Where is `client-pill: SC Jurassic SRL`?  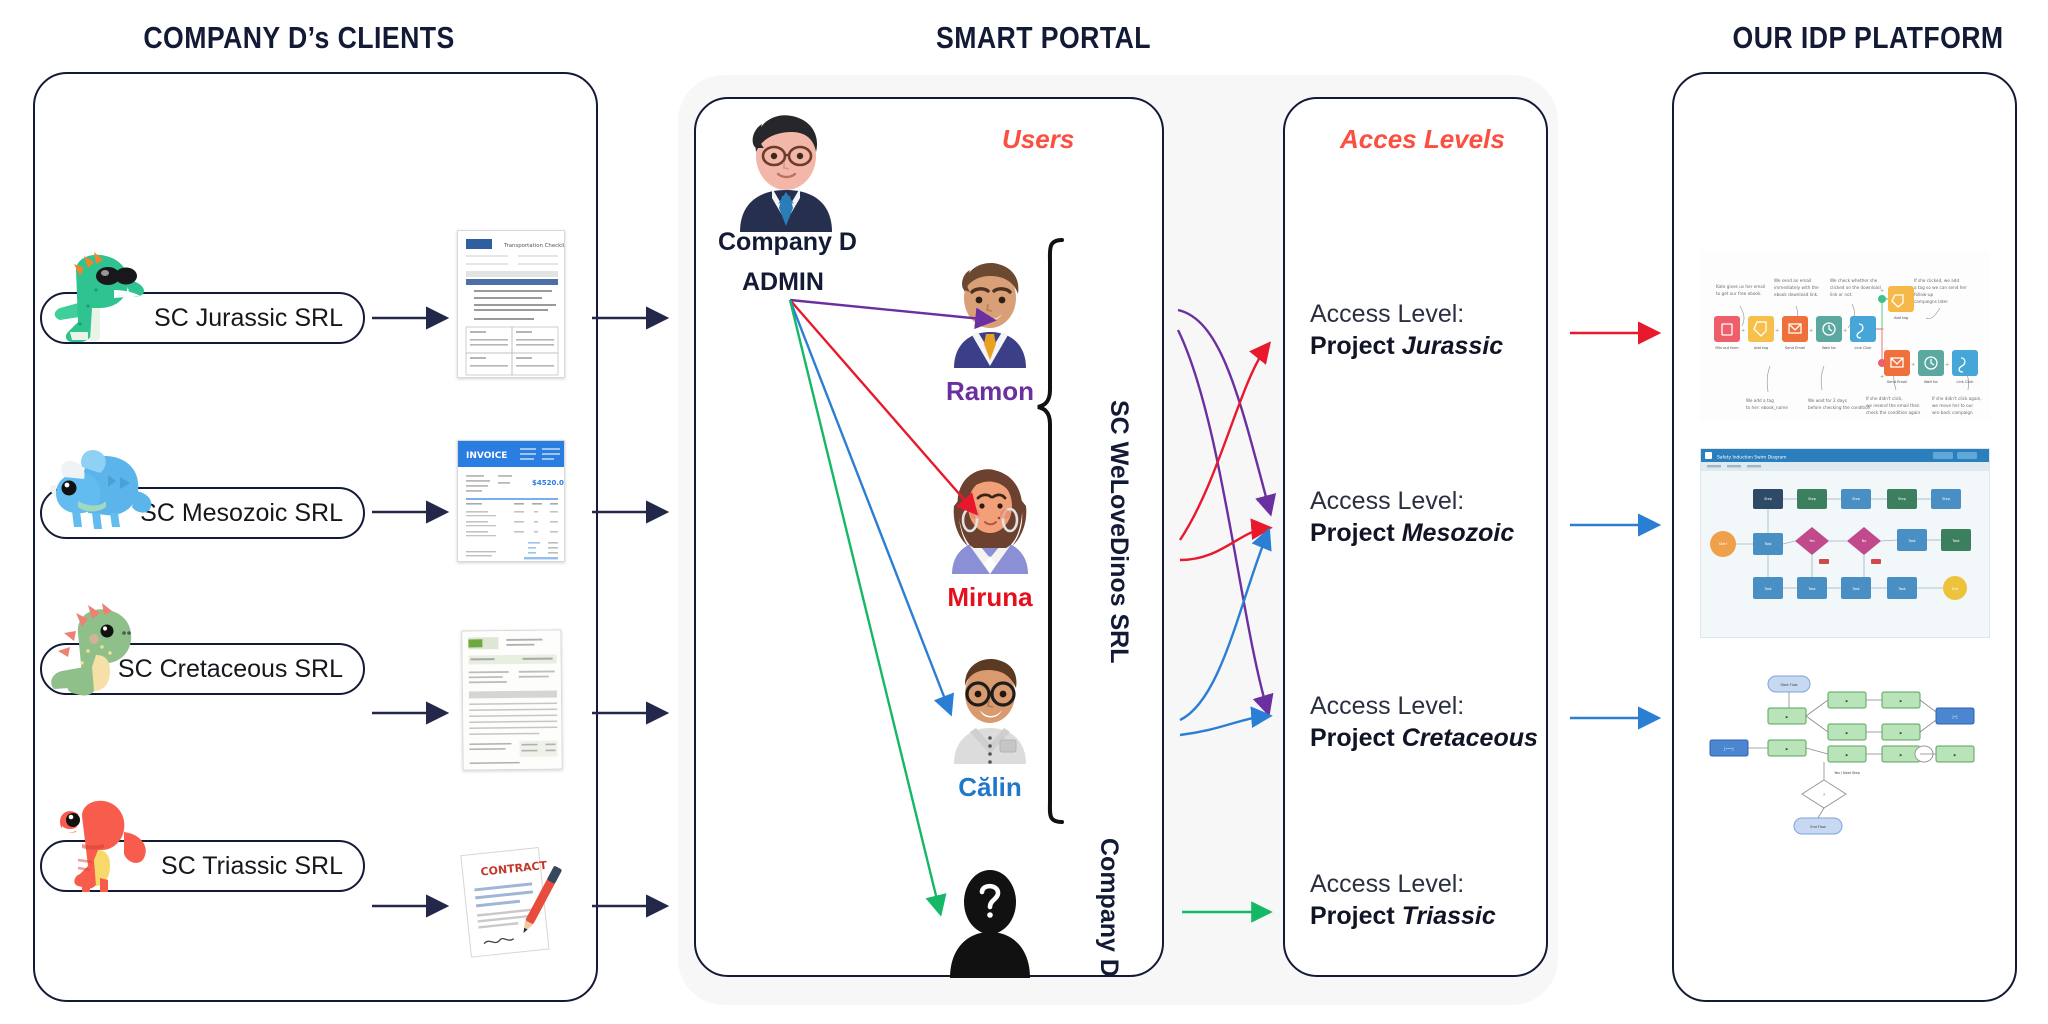
client-pill: SC Jurassic SRL is located at coordinates (202, 318).